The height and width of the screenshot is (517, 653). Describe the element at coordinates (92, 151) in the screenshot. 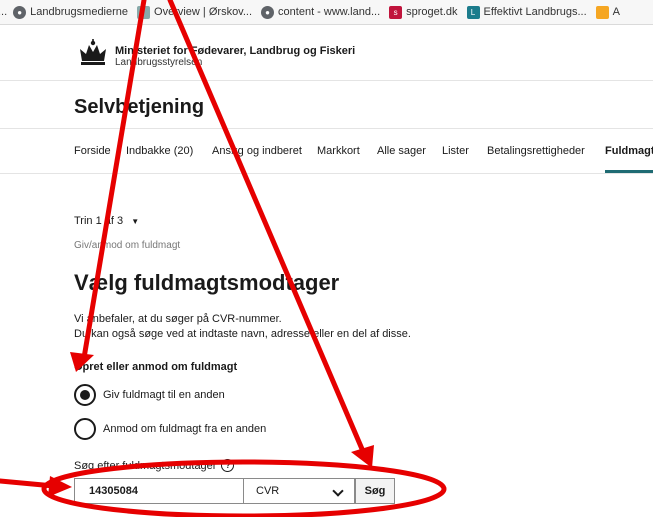

I see `nav-forside: Forside` at that location.